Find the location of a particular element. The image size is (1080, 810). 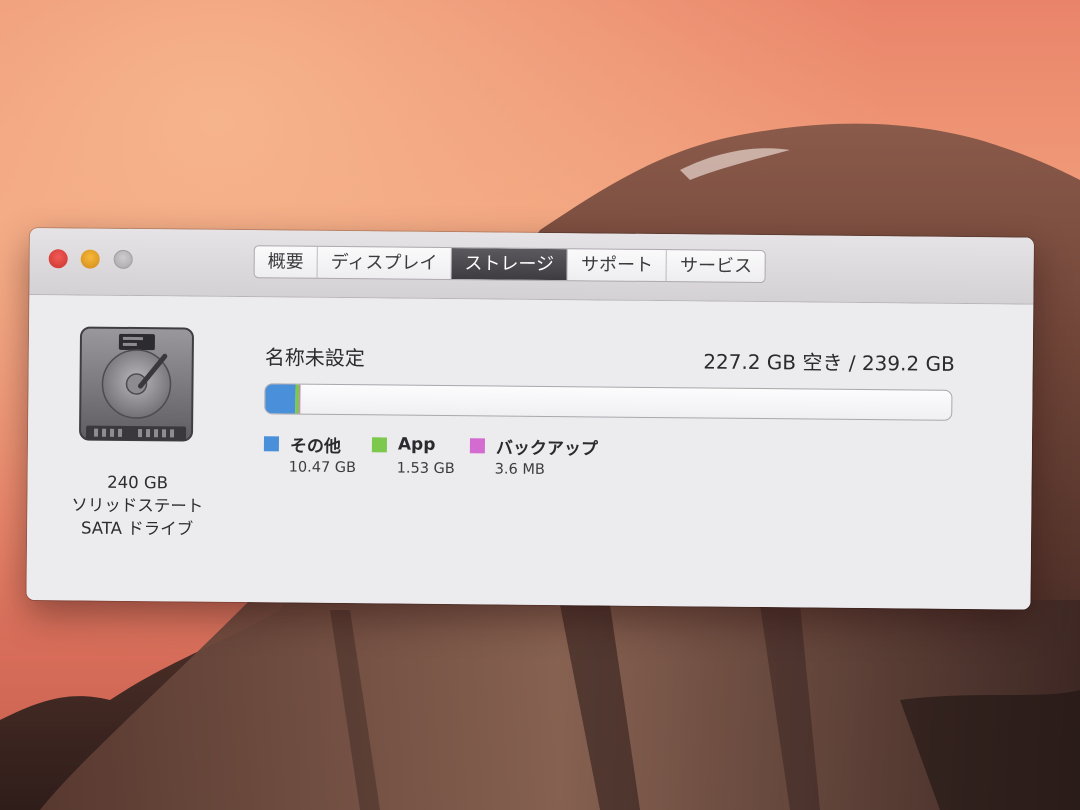

legend-label: バックアップ is located at coordinates (547, 448).